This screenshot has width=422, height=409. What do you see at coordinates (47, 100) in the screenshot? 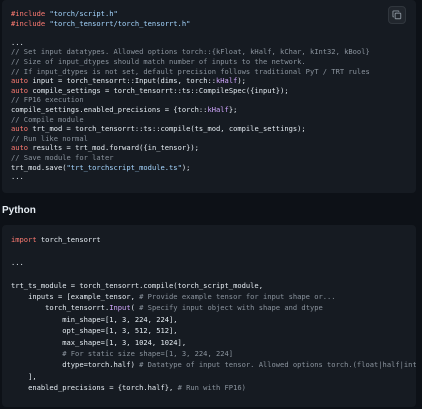
I see `code-token: // FP16 execution` at bounding box center [47, 100].